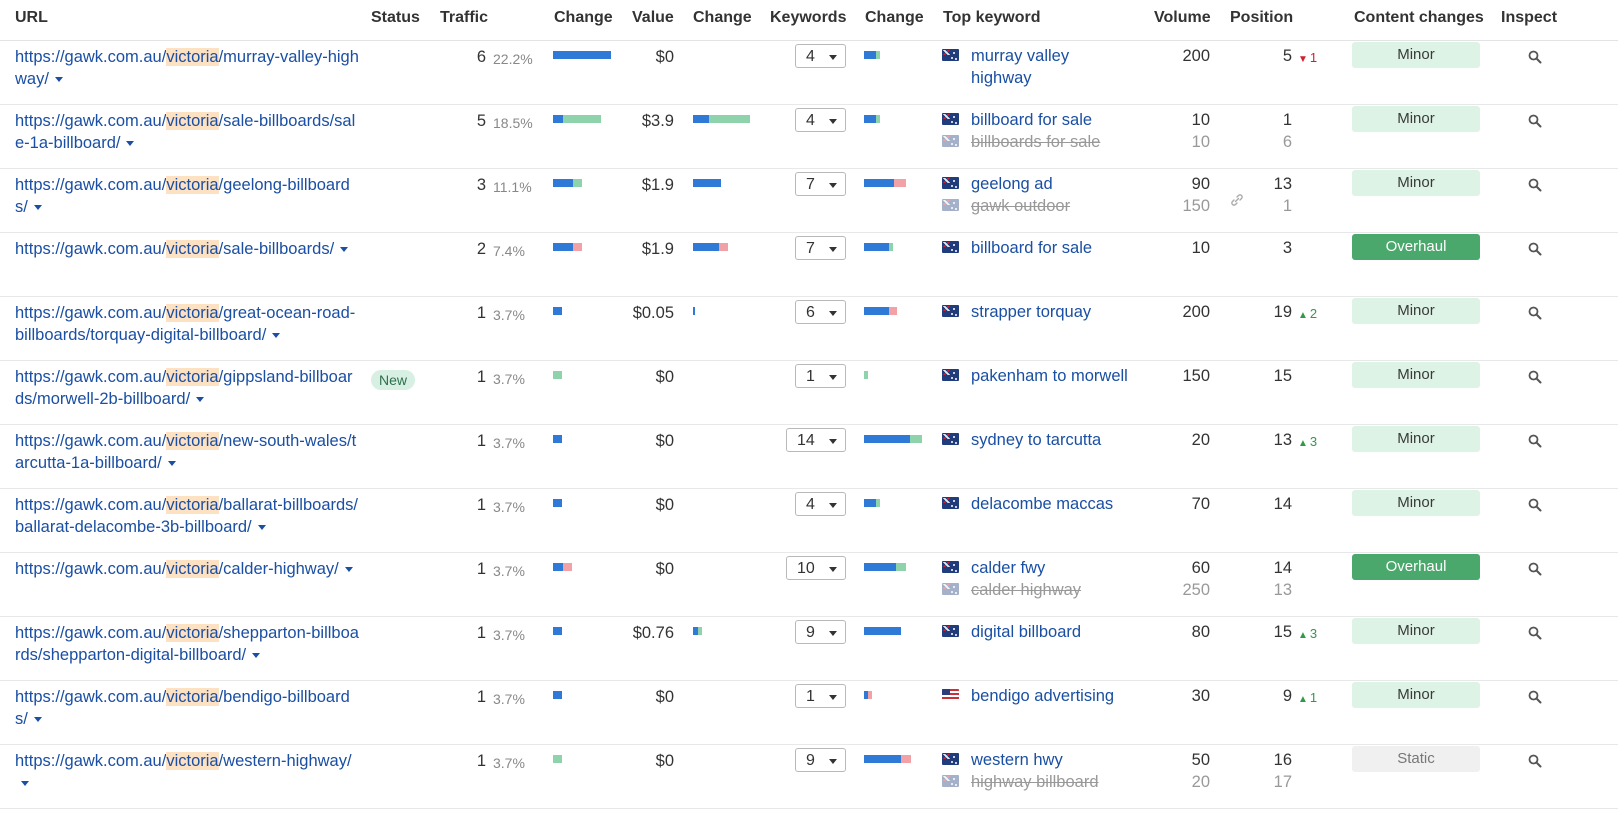 The height and width of the screenshot is (826, 1618). Describe the element at coordinates (808, 18) in the screenshot. I see `header-keywords: Keywords` at that location.